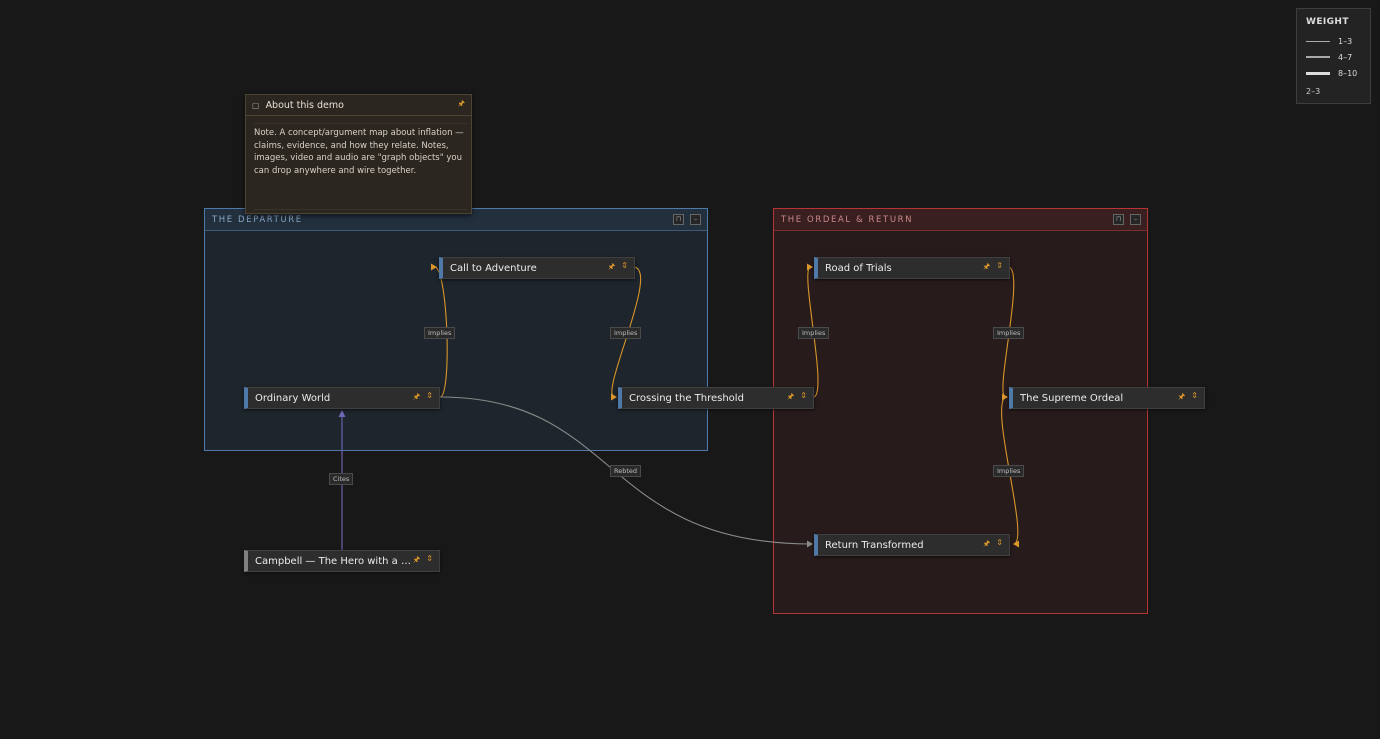 The width and height of the screenshot is (1380, 739). What do you see at coordinates (493, 268) in the screenshot?
I see `node-label: Call to Adventure` at bounding box center [493, 268].